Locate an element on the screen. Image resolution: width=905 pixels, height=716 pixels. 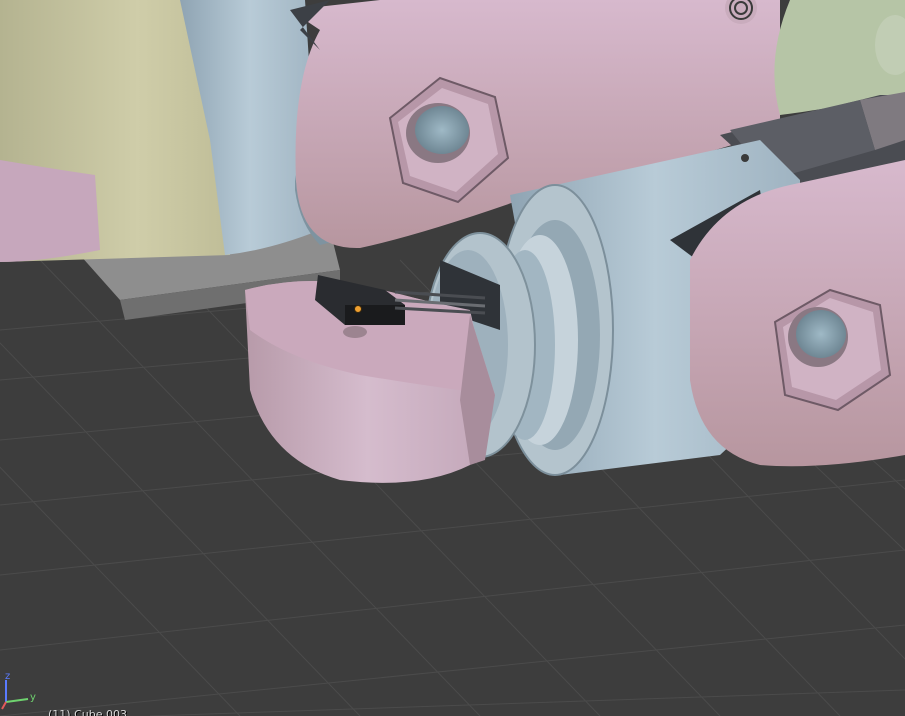
axis-gizmo: z y is located at coordinates (18, 690).